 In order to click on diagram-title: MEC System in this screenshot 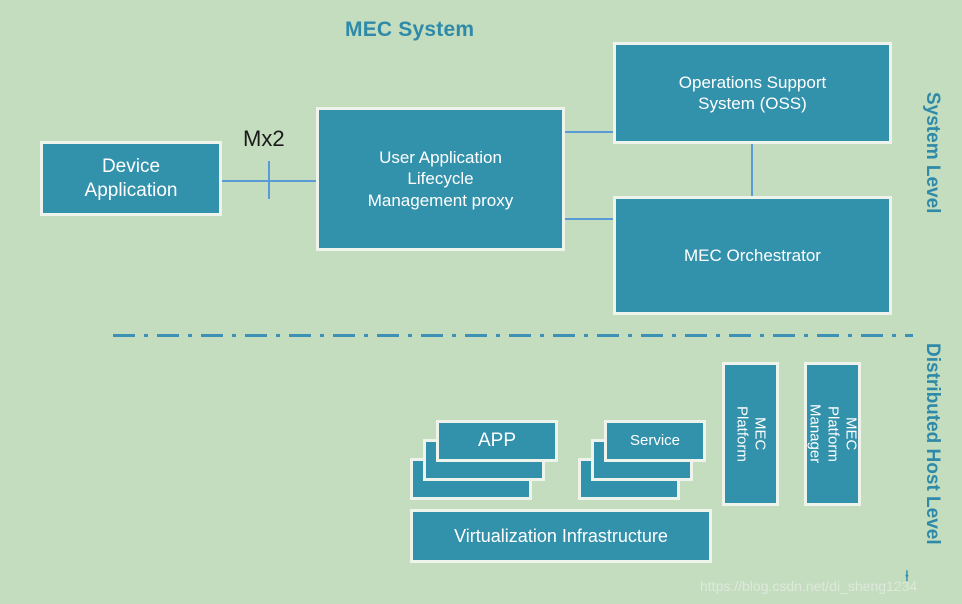, I will do `click(410, 29)`.